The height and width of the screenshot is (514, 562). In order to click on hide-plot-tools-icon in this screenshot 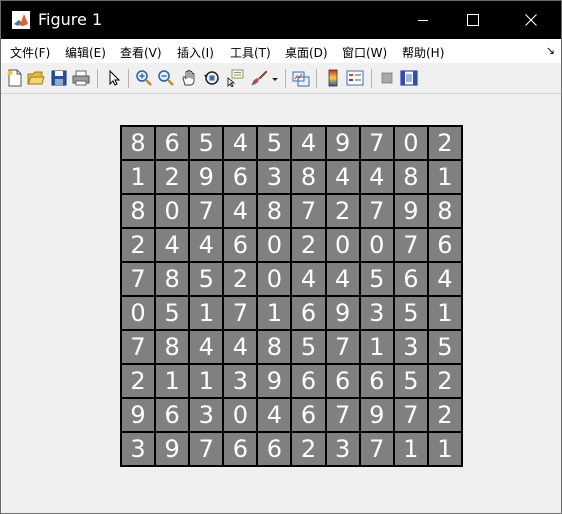, I will do `click(387, 78)`.